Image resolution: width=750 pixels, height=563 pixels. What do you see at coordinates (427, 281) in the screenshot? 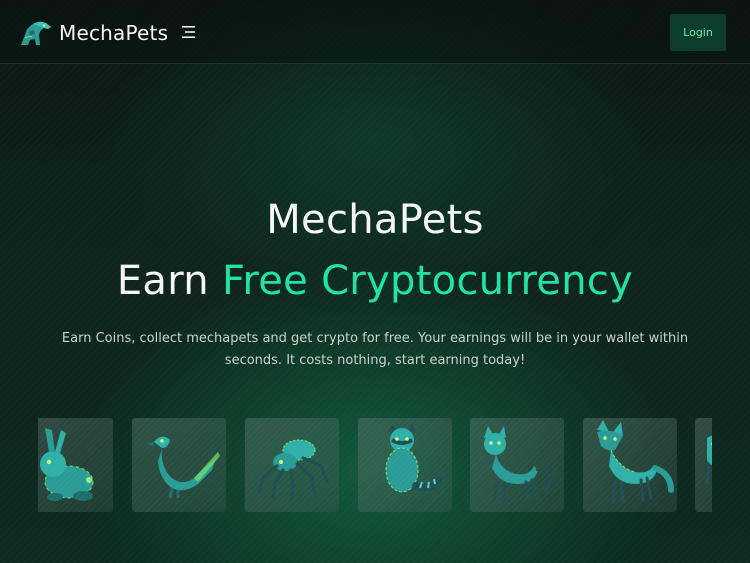
I see `hero-subtitle-accent: Free Cryptocurrency` at bounding box center [427, 281].